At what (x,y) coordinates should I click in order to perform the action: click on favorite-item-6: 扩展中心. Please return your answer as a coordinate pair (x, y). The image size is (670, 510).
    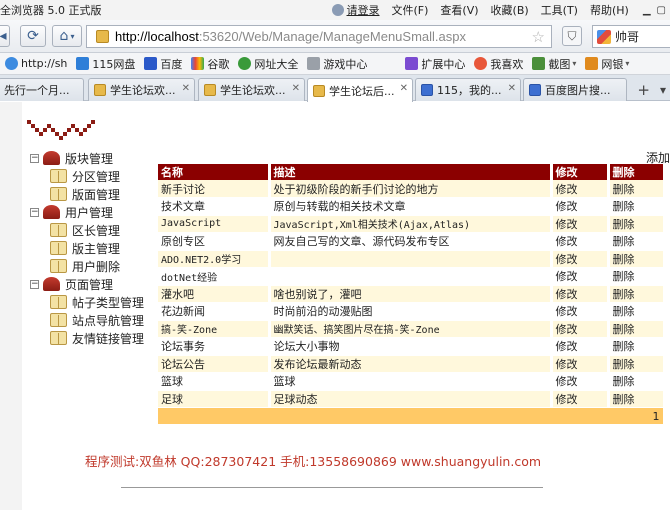
    Looking at the image, I should click on (435, 64).